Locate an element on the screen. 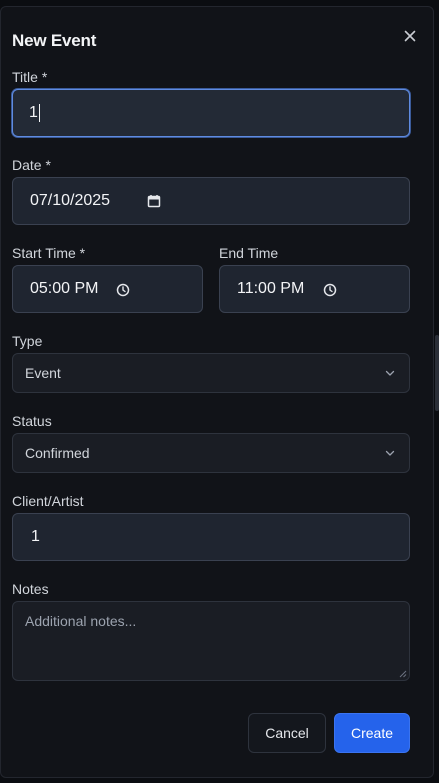 This screenshot has width=439, height=783. cancel-button: Cancel is located at coordinates (287, 733).